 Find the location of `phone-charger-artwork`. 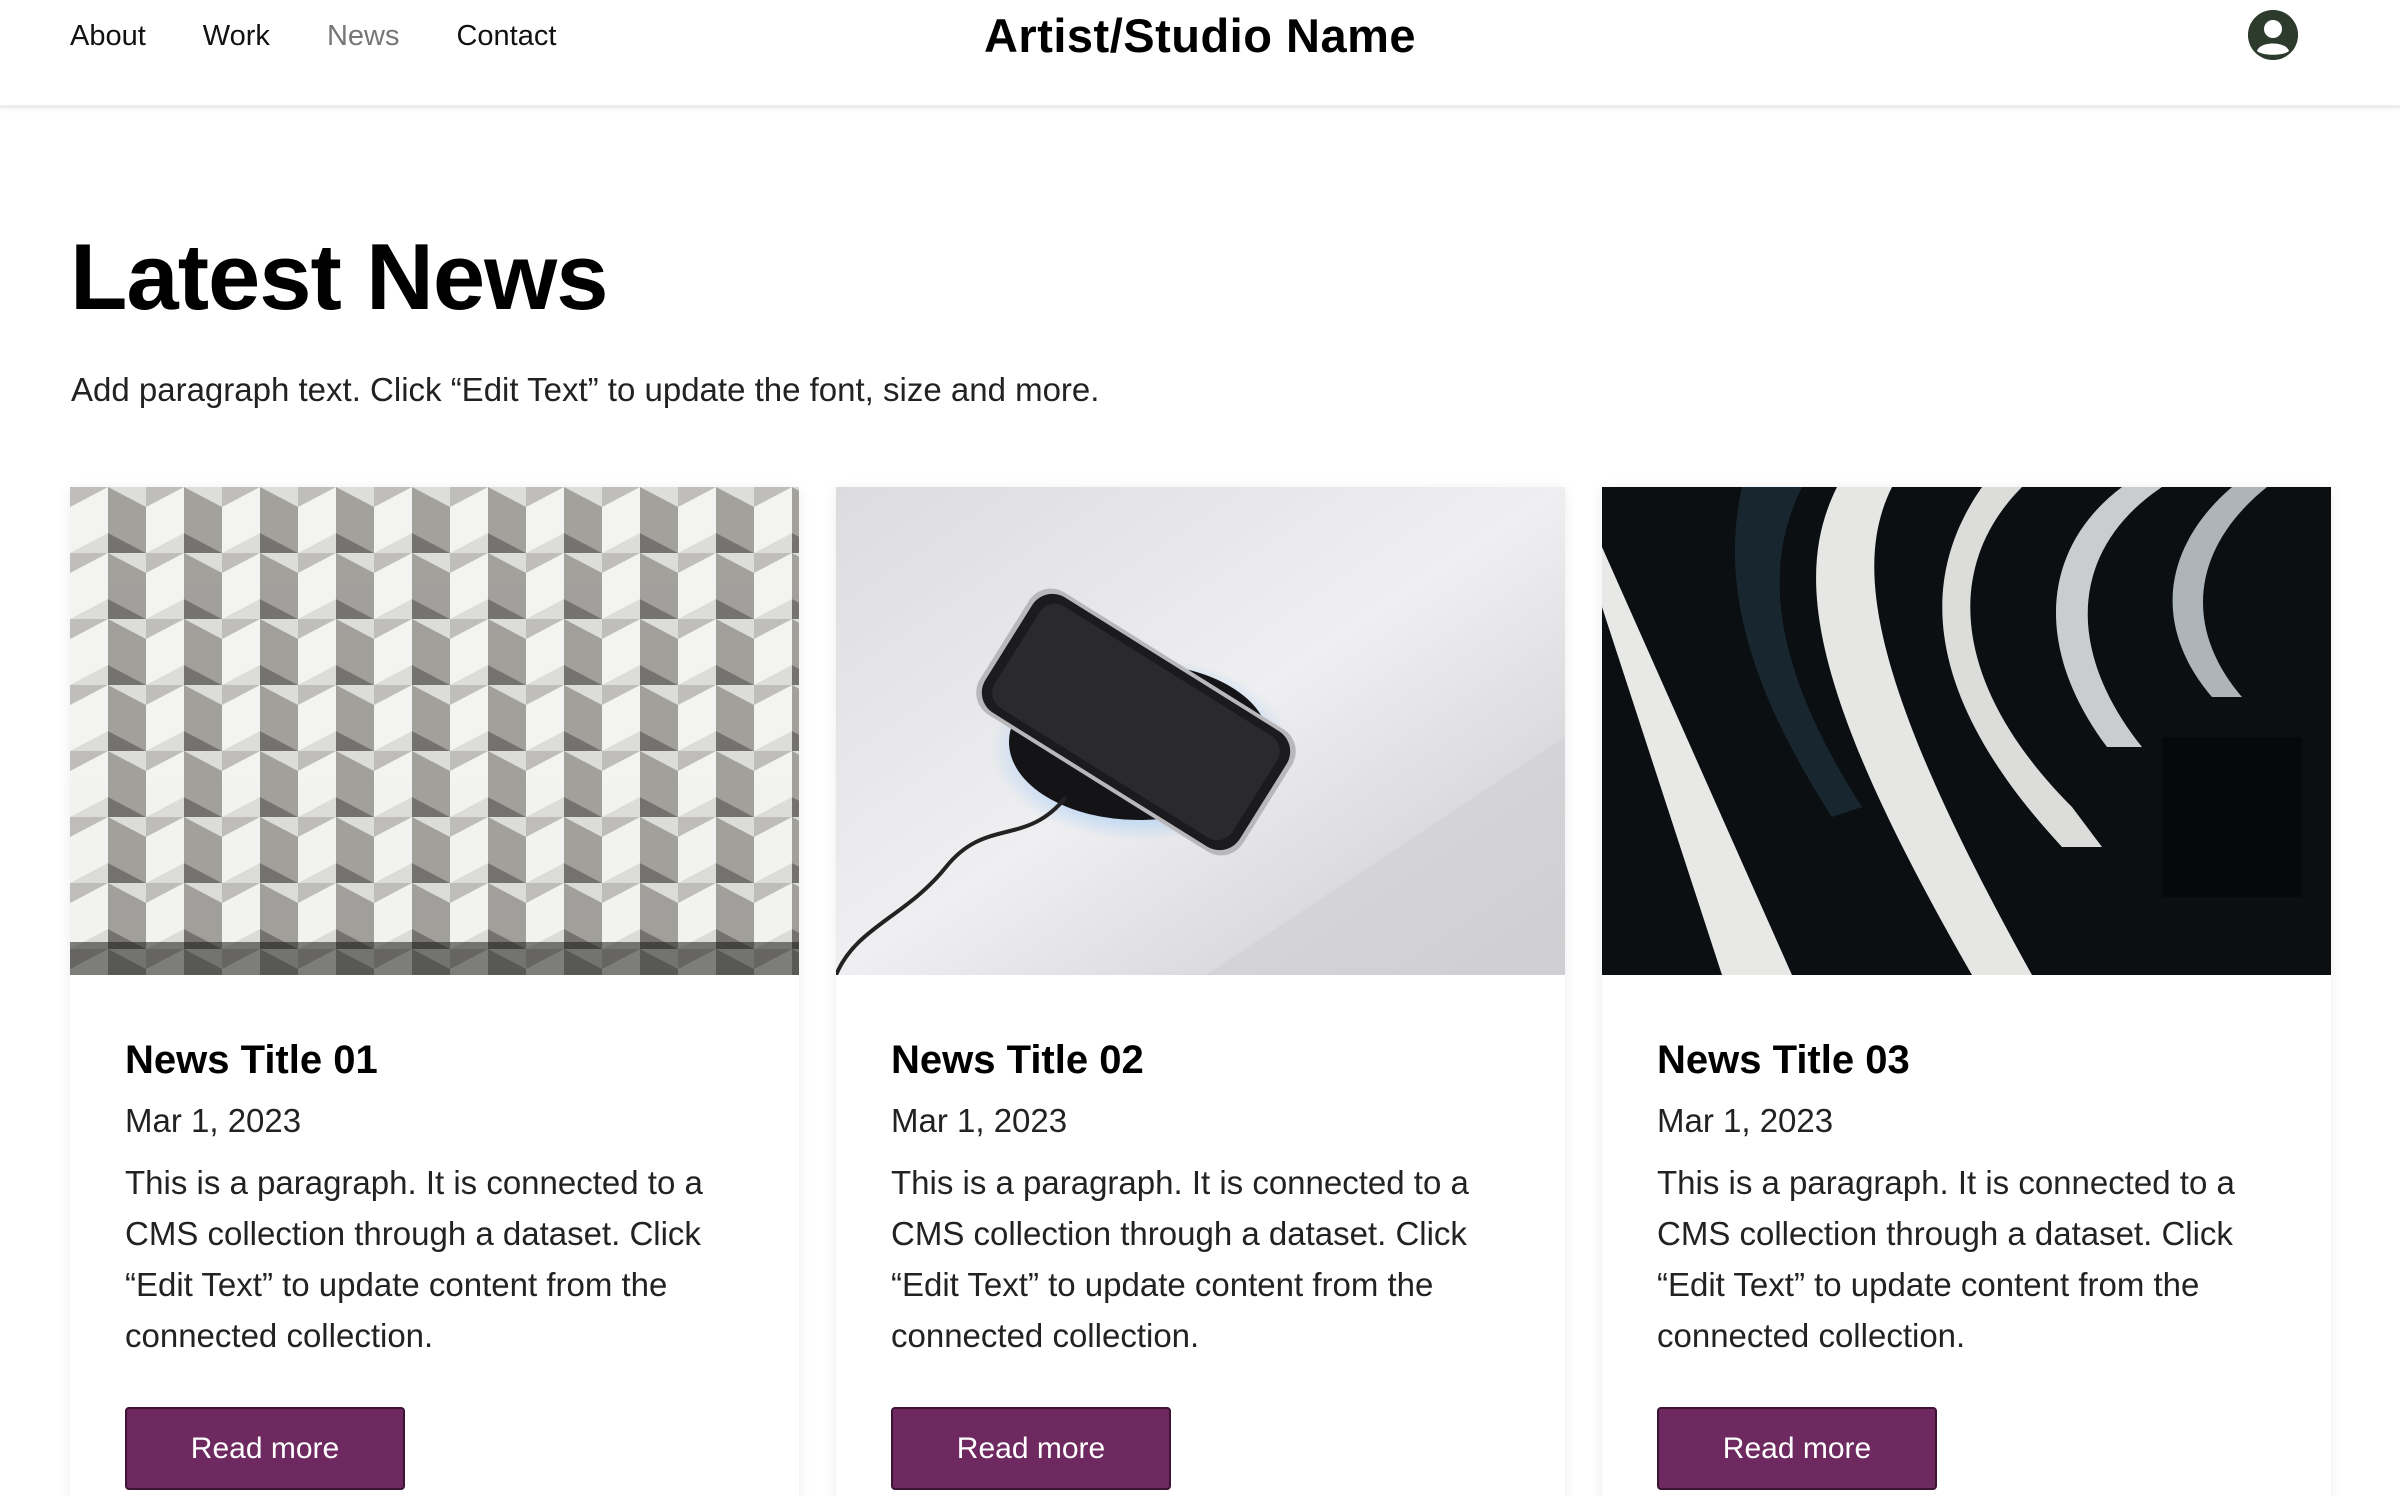

phone-charger-artwork is located at coordinates (1200, 731).